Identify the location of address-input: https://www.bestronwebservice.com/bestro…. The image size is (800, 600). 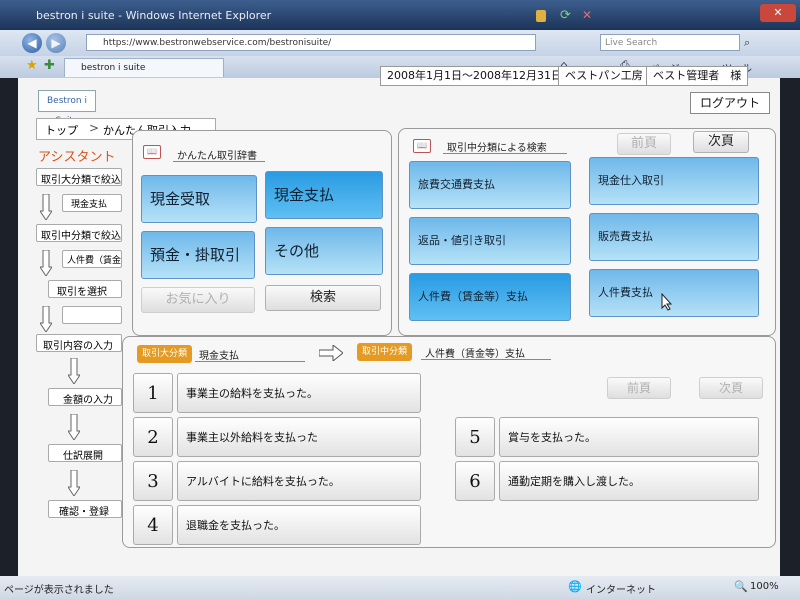
(311, 42).